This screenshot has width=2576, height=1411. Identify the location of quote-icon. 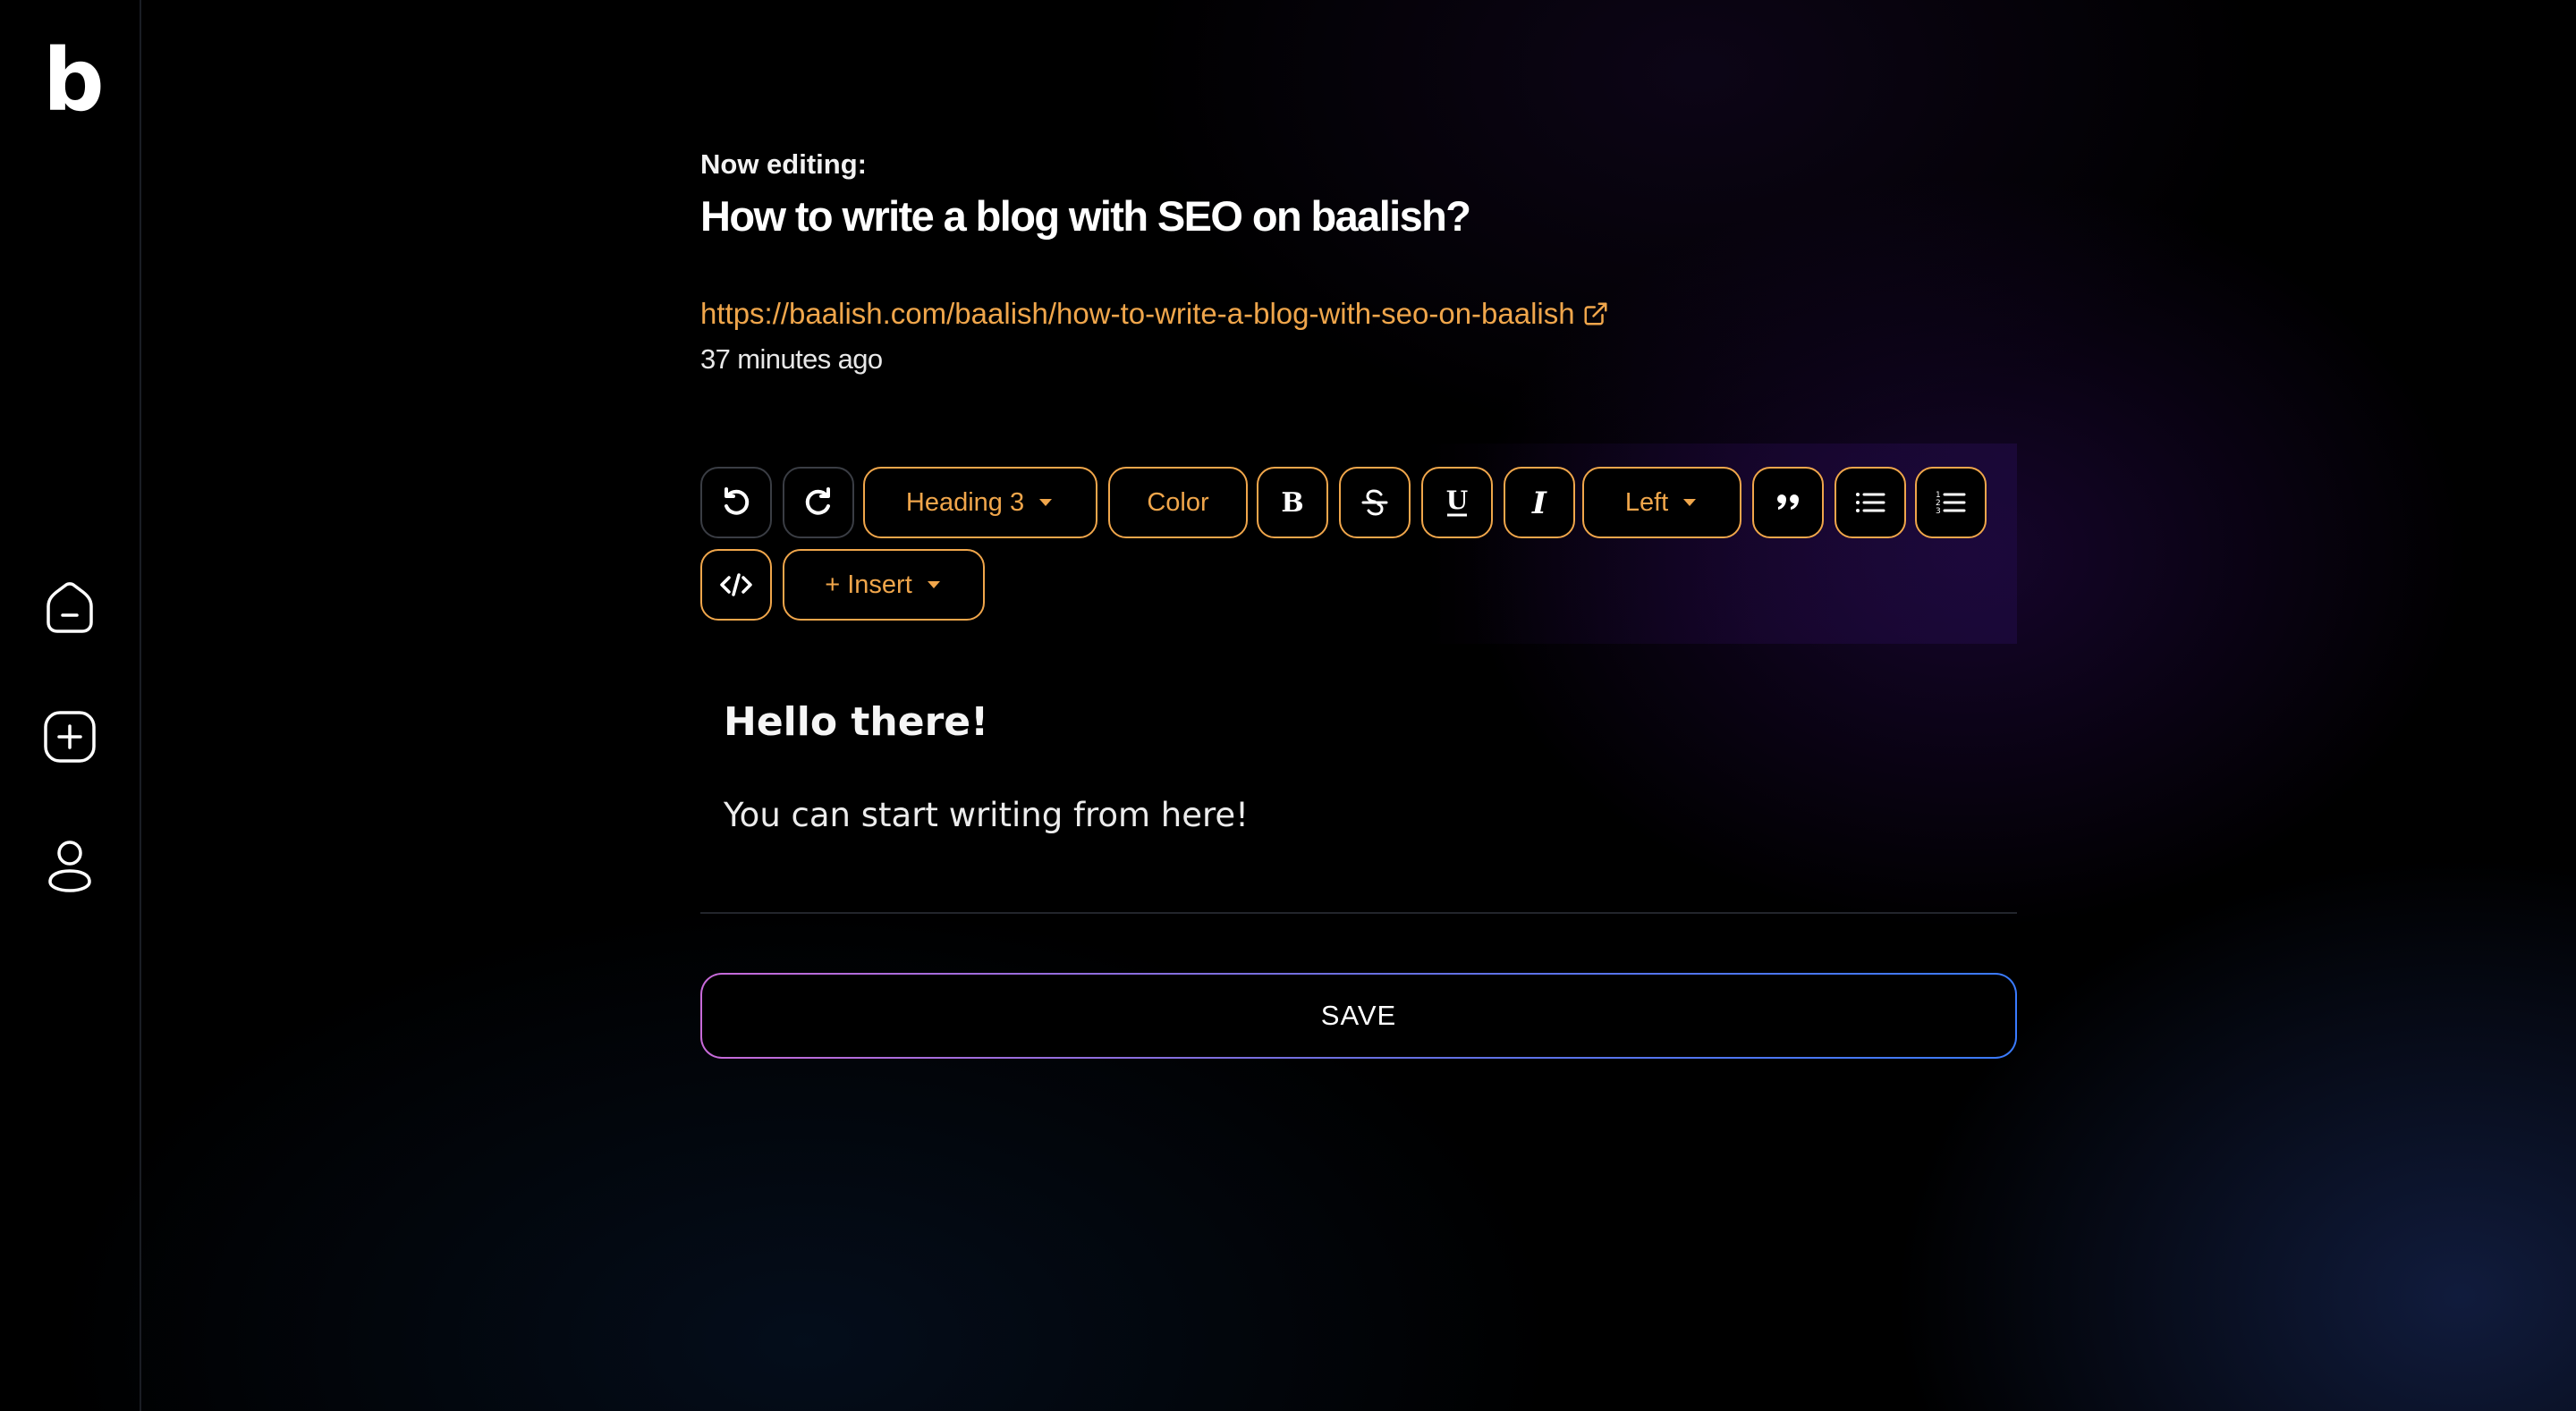
(1788, 502).